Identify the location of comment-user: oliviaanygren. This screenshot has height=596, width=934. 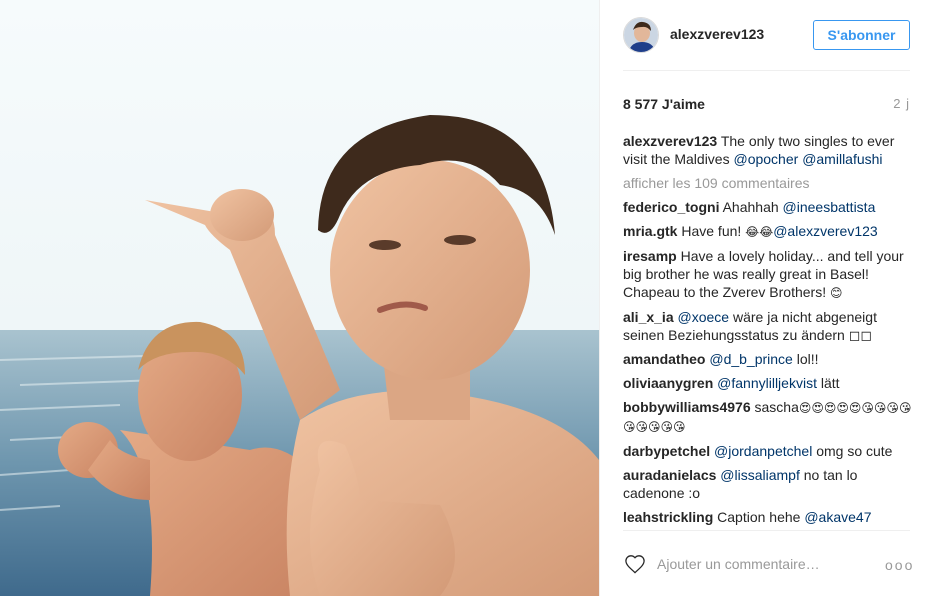
(668, 383).